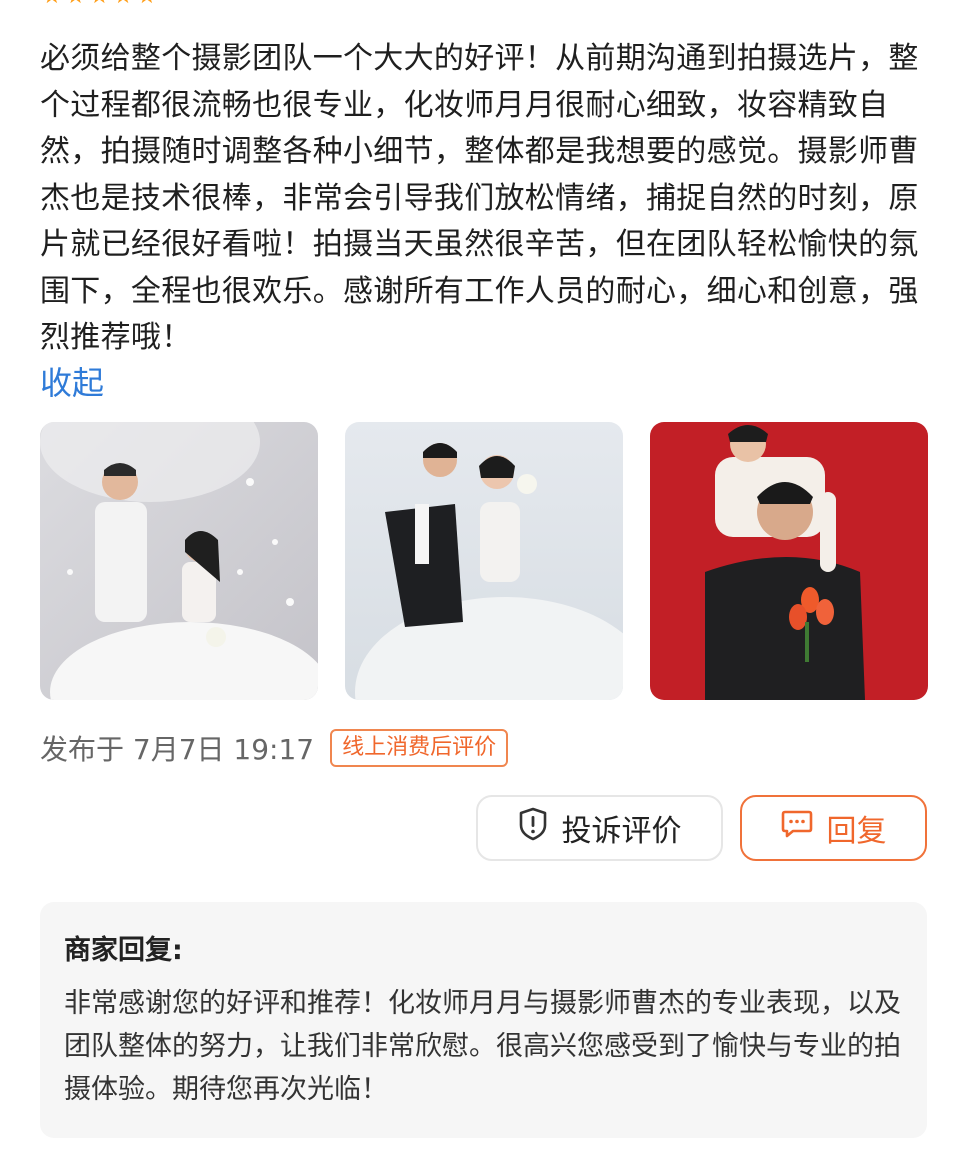 The image size is (966, 1149). Describe the element at coordinates (621, 831) in the screenshot. I see `report-review-label: 投诉评价` at that location.